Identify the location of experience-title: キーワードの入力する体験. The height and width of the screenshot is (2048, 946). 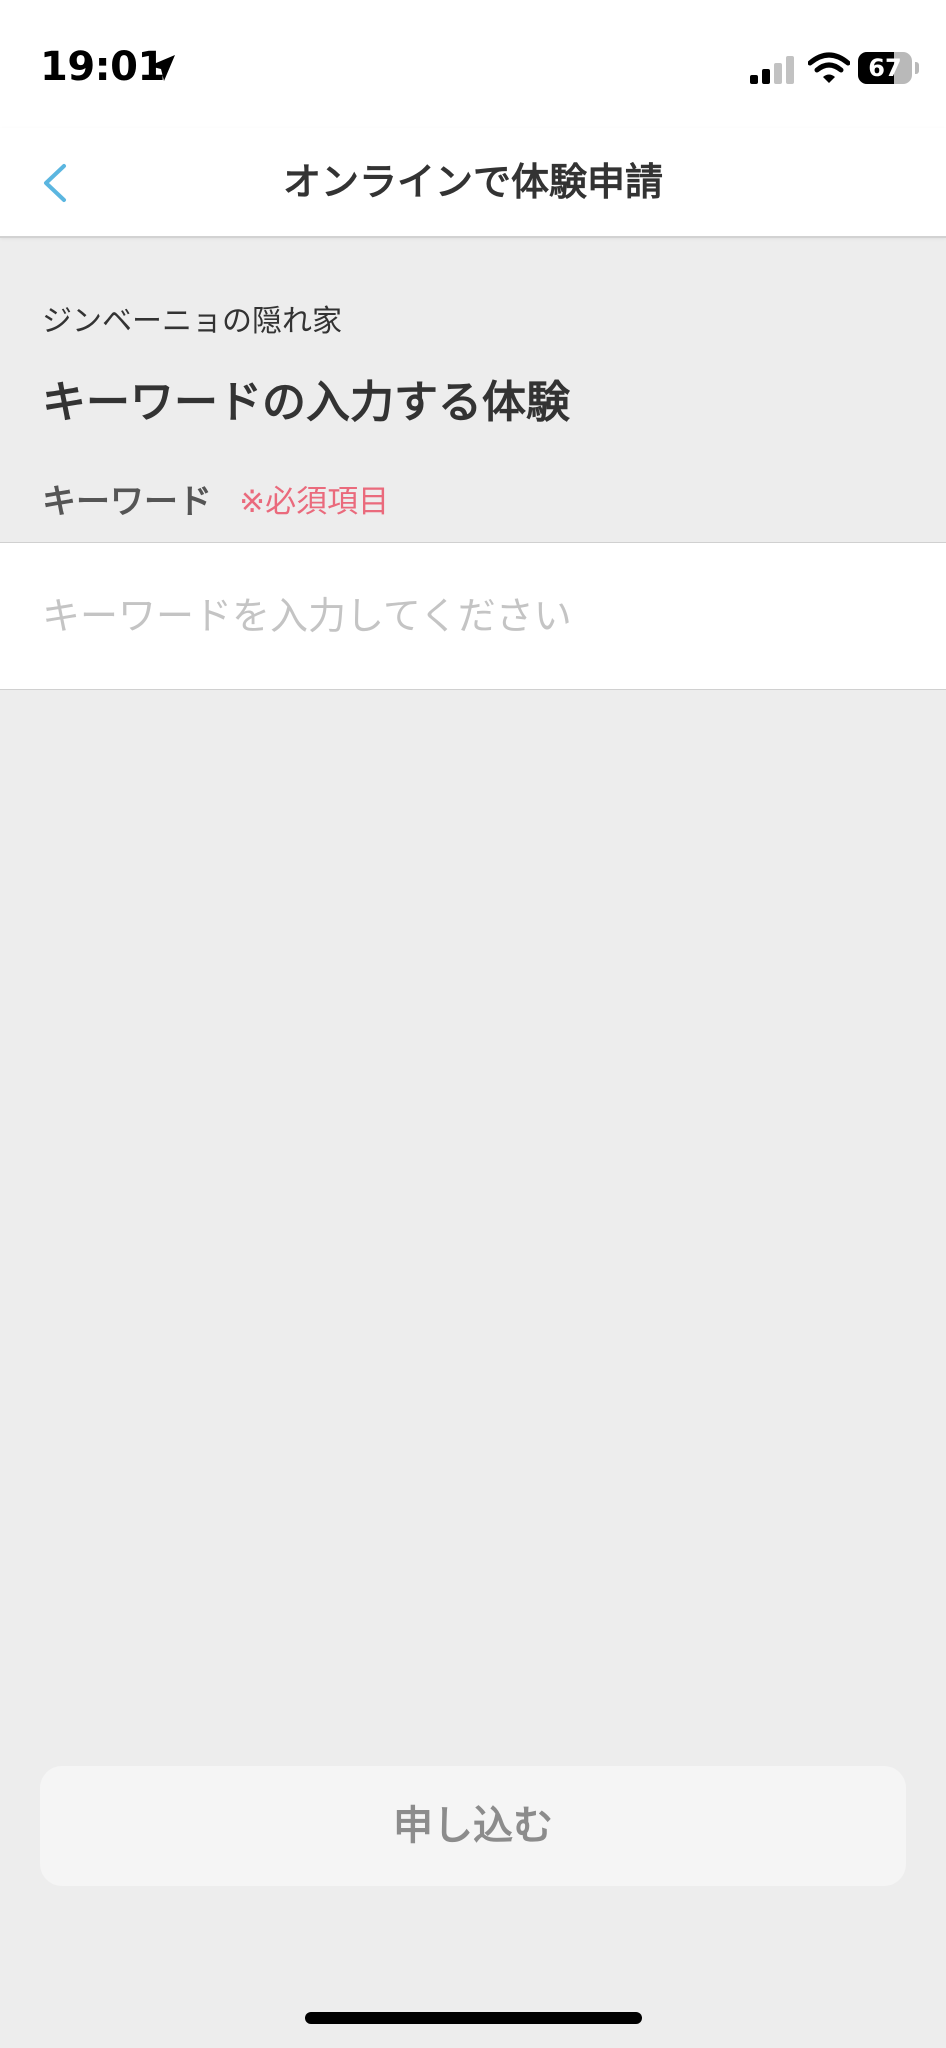
(306, 402).